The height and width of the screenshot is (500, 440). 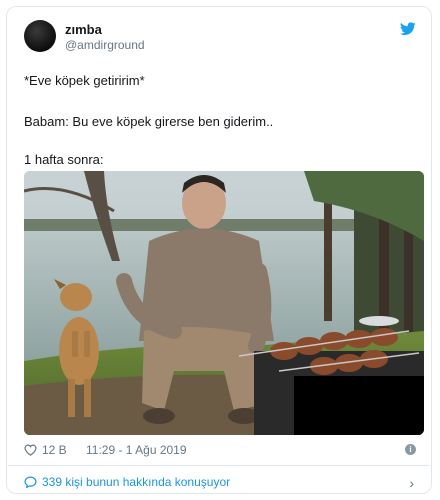 I want to click on tweet-meta: 12 B 11:29 - 1 Ağu 2019 i, so click(x=220, y=451).